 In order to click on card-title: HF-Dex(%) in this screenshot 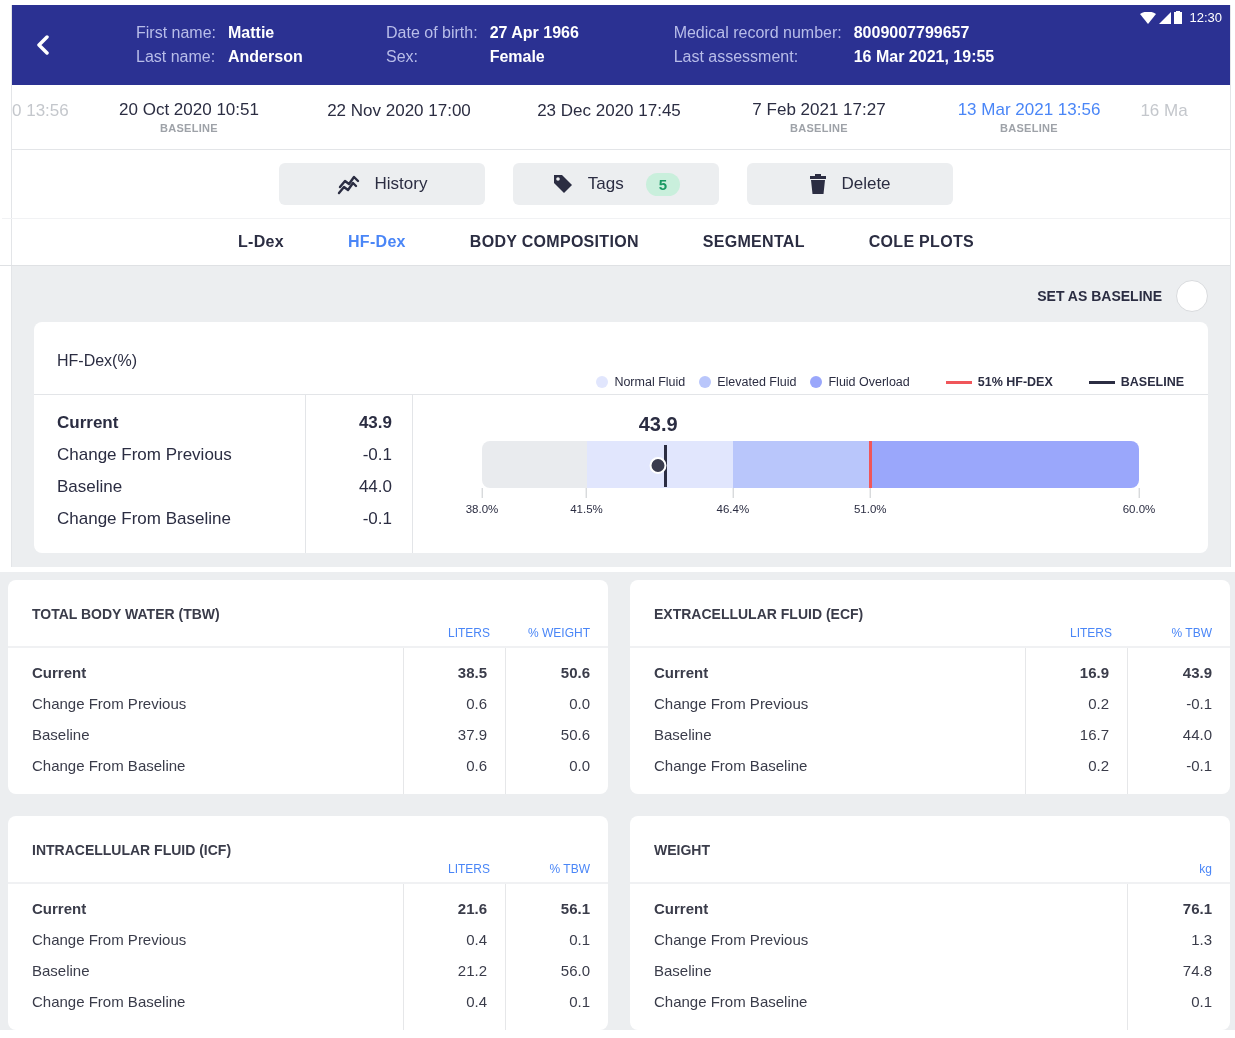, I will do `click(97, 361)`.